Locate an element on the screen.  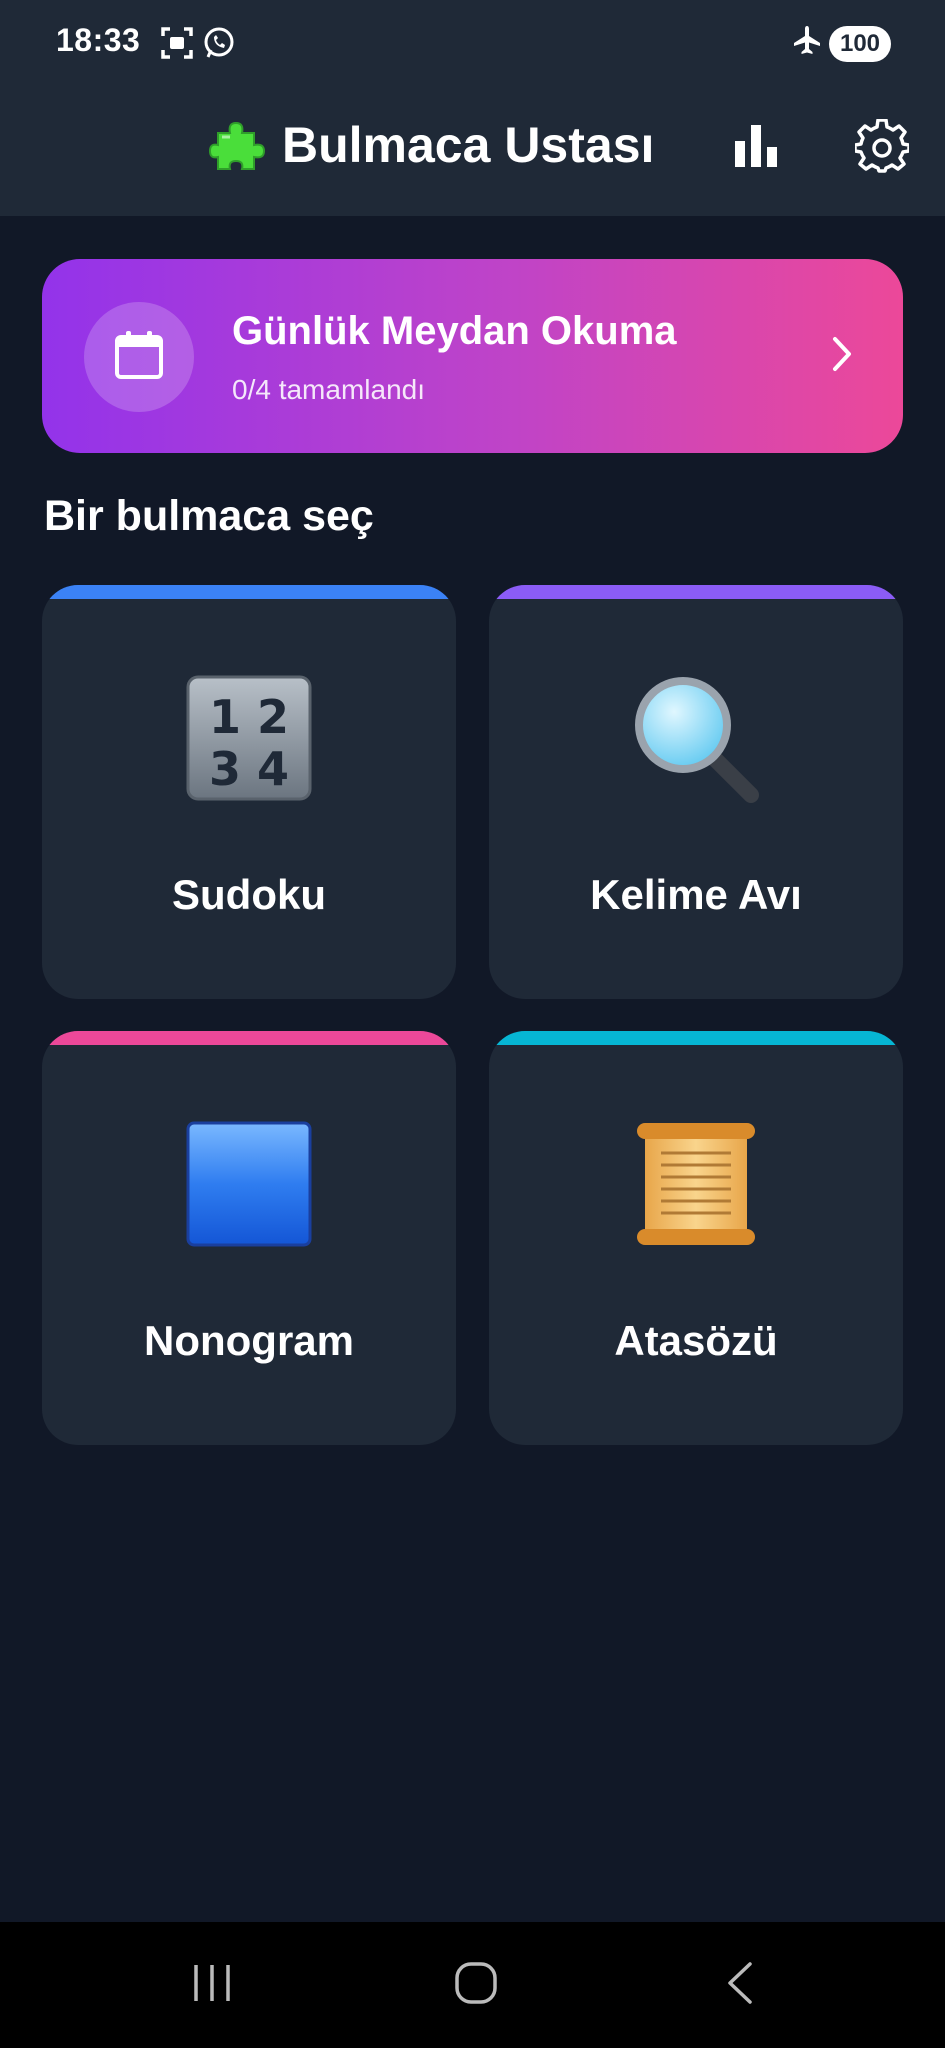
puzzle-card-label: Sudoku is located at coordinates (249, 894).